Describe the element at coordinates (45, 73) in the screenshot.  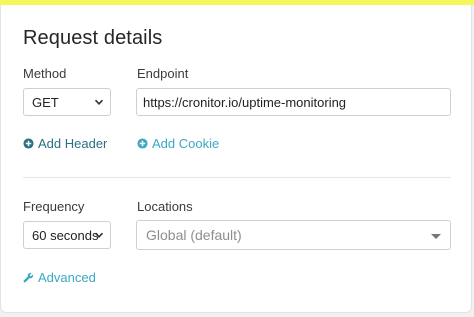
I see `method-label: Method` at that location.